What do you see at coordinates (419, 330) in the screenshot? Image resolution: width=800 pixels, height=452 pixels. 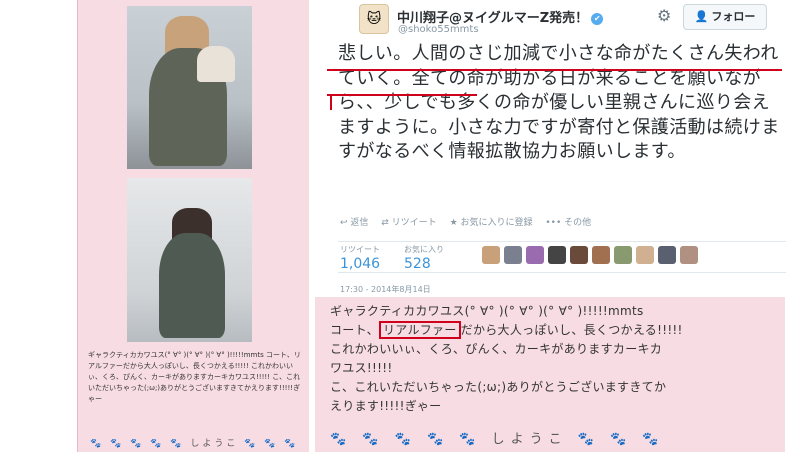 I see `highlight-box: リアルファー` at bounding box center [419, 330].